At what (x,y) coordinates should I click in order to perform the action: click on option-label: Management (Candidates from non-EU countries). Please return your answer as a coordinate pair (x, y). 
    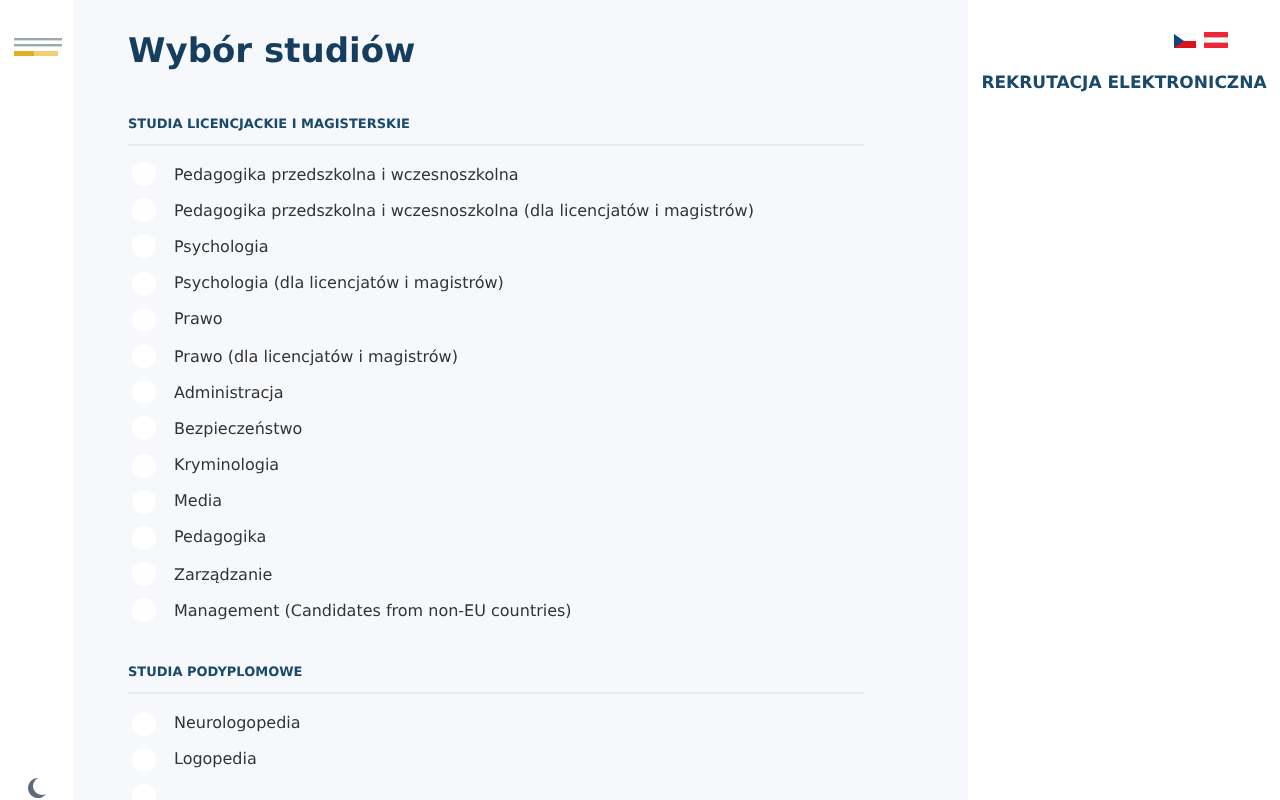
    Looking at the image, I should click on (373, 610).